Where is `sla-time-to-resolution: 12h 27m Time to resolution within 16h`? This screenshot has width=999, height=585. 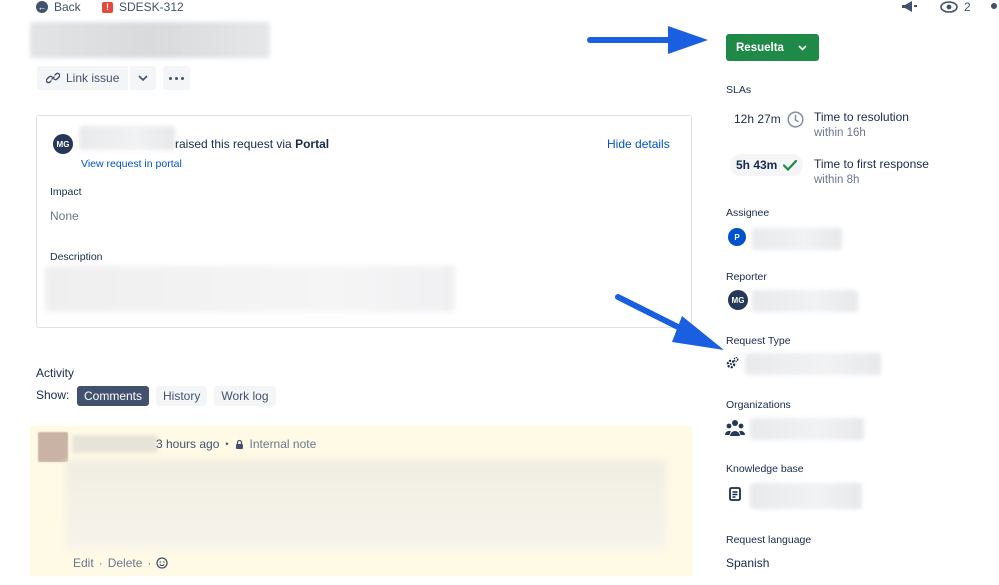
sla-time-to-resolution: 12h 27m Time to resolution within 16h is located at coordinates (851, 124).